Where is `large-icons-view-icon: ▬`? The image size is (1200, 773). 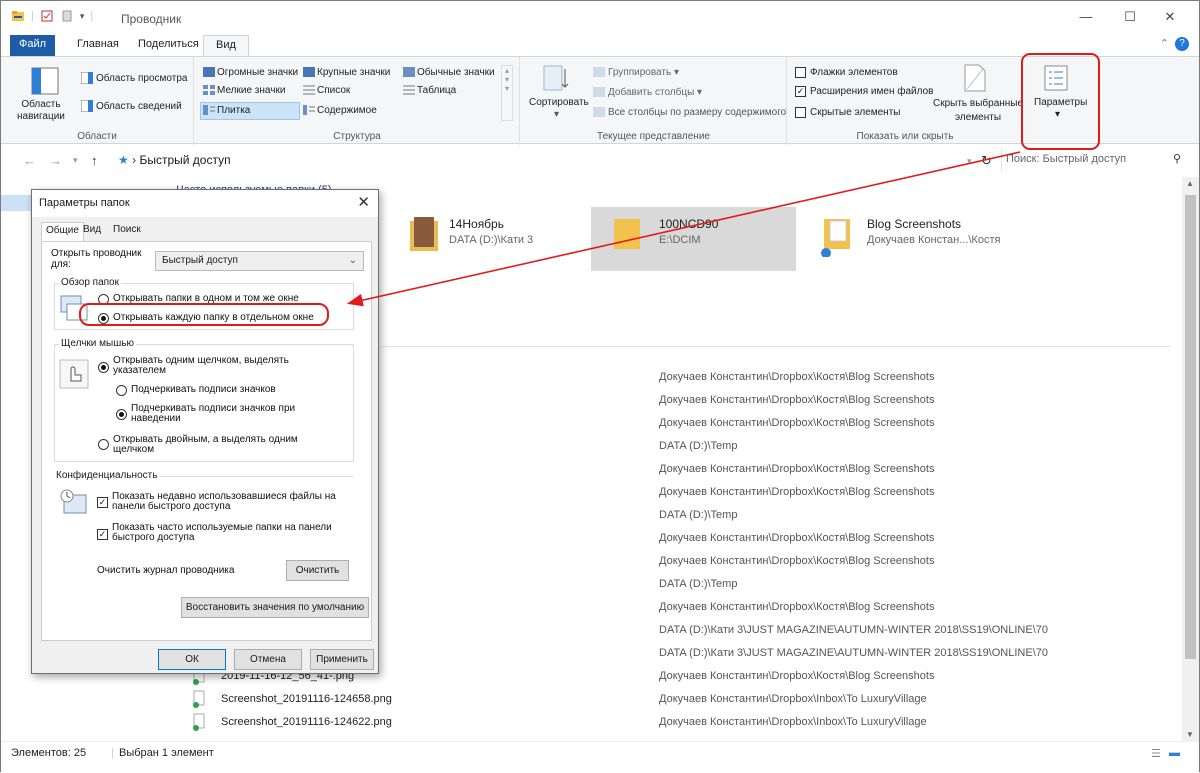 large-icons-view-icon: ▬ is located at coordinates (1174, 753).